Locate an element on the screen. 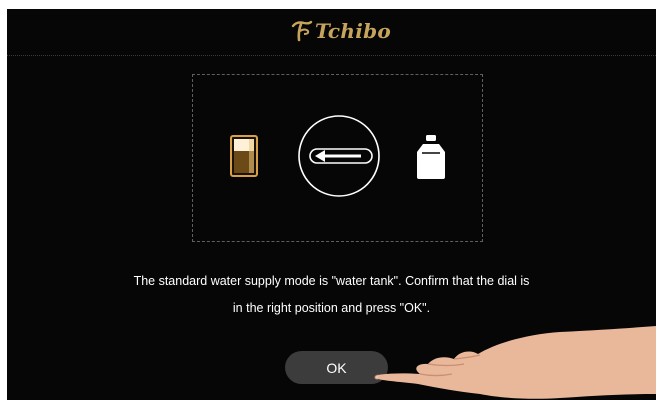 This screenshot has width=663, height=400. header-bar: Tchibo is located at coordinates (331, 32).